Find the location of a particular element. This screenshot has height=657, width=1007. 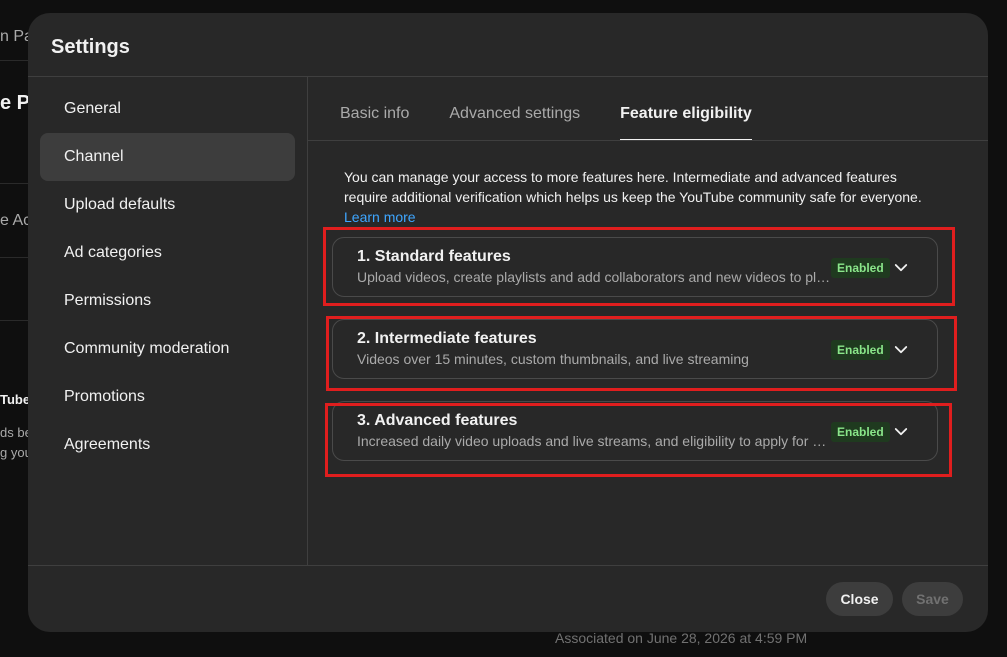

footer-divider is located at coordinates (508, 565).